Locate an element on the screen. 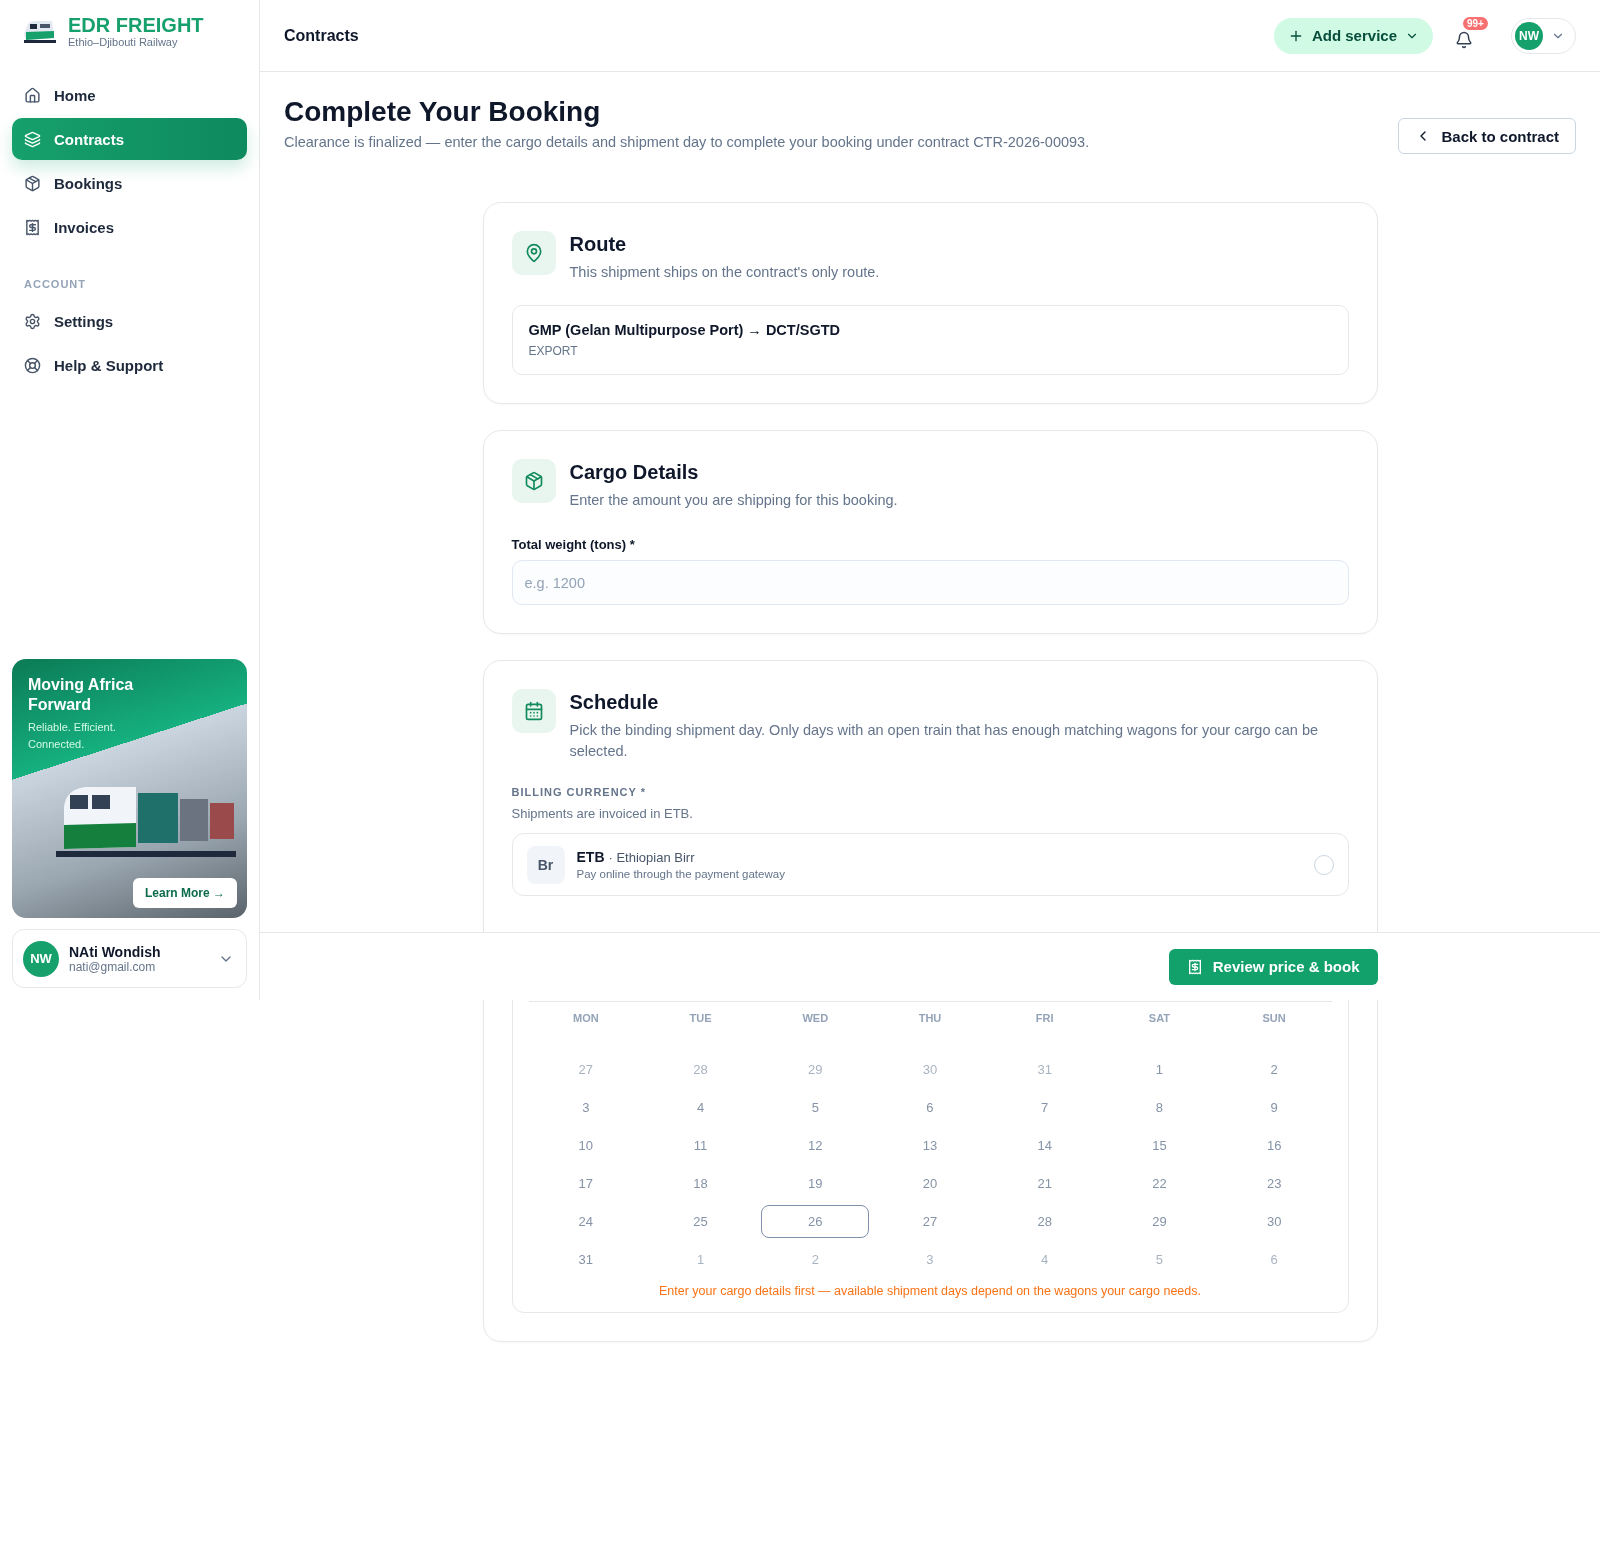 The width and height of the screenshot is (1600, 1546). calendar-warning: Enter your cargo details first — available shipment days depend on the wagons your cargo needs. is located at coordinates (930, 1291).